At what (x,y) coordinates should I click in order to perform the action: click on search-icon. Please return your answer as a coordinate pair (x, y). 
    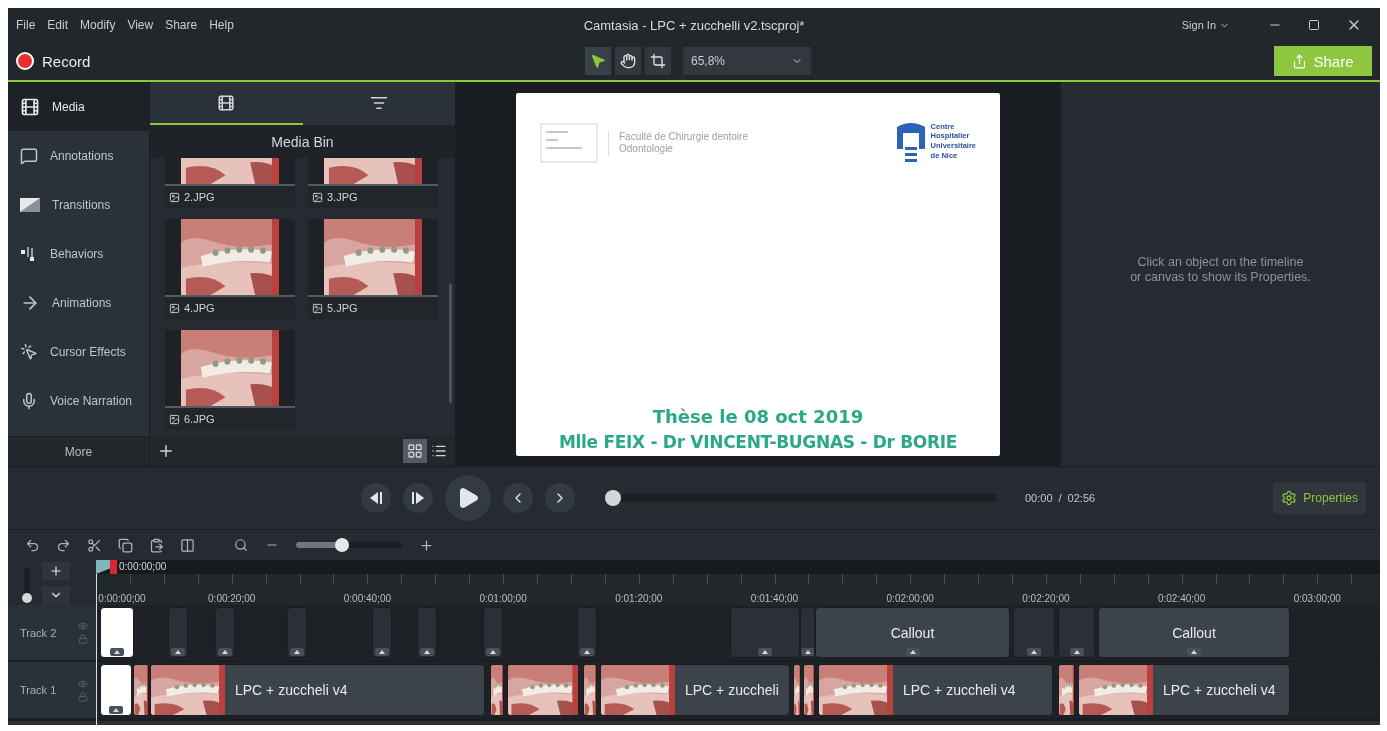
    Looking at the image, I should click on (241, 545).